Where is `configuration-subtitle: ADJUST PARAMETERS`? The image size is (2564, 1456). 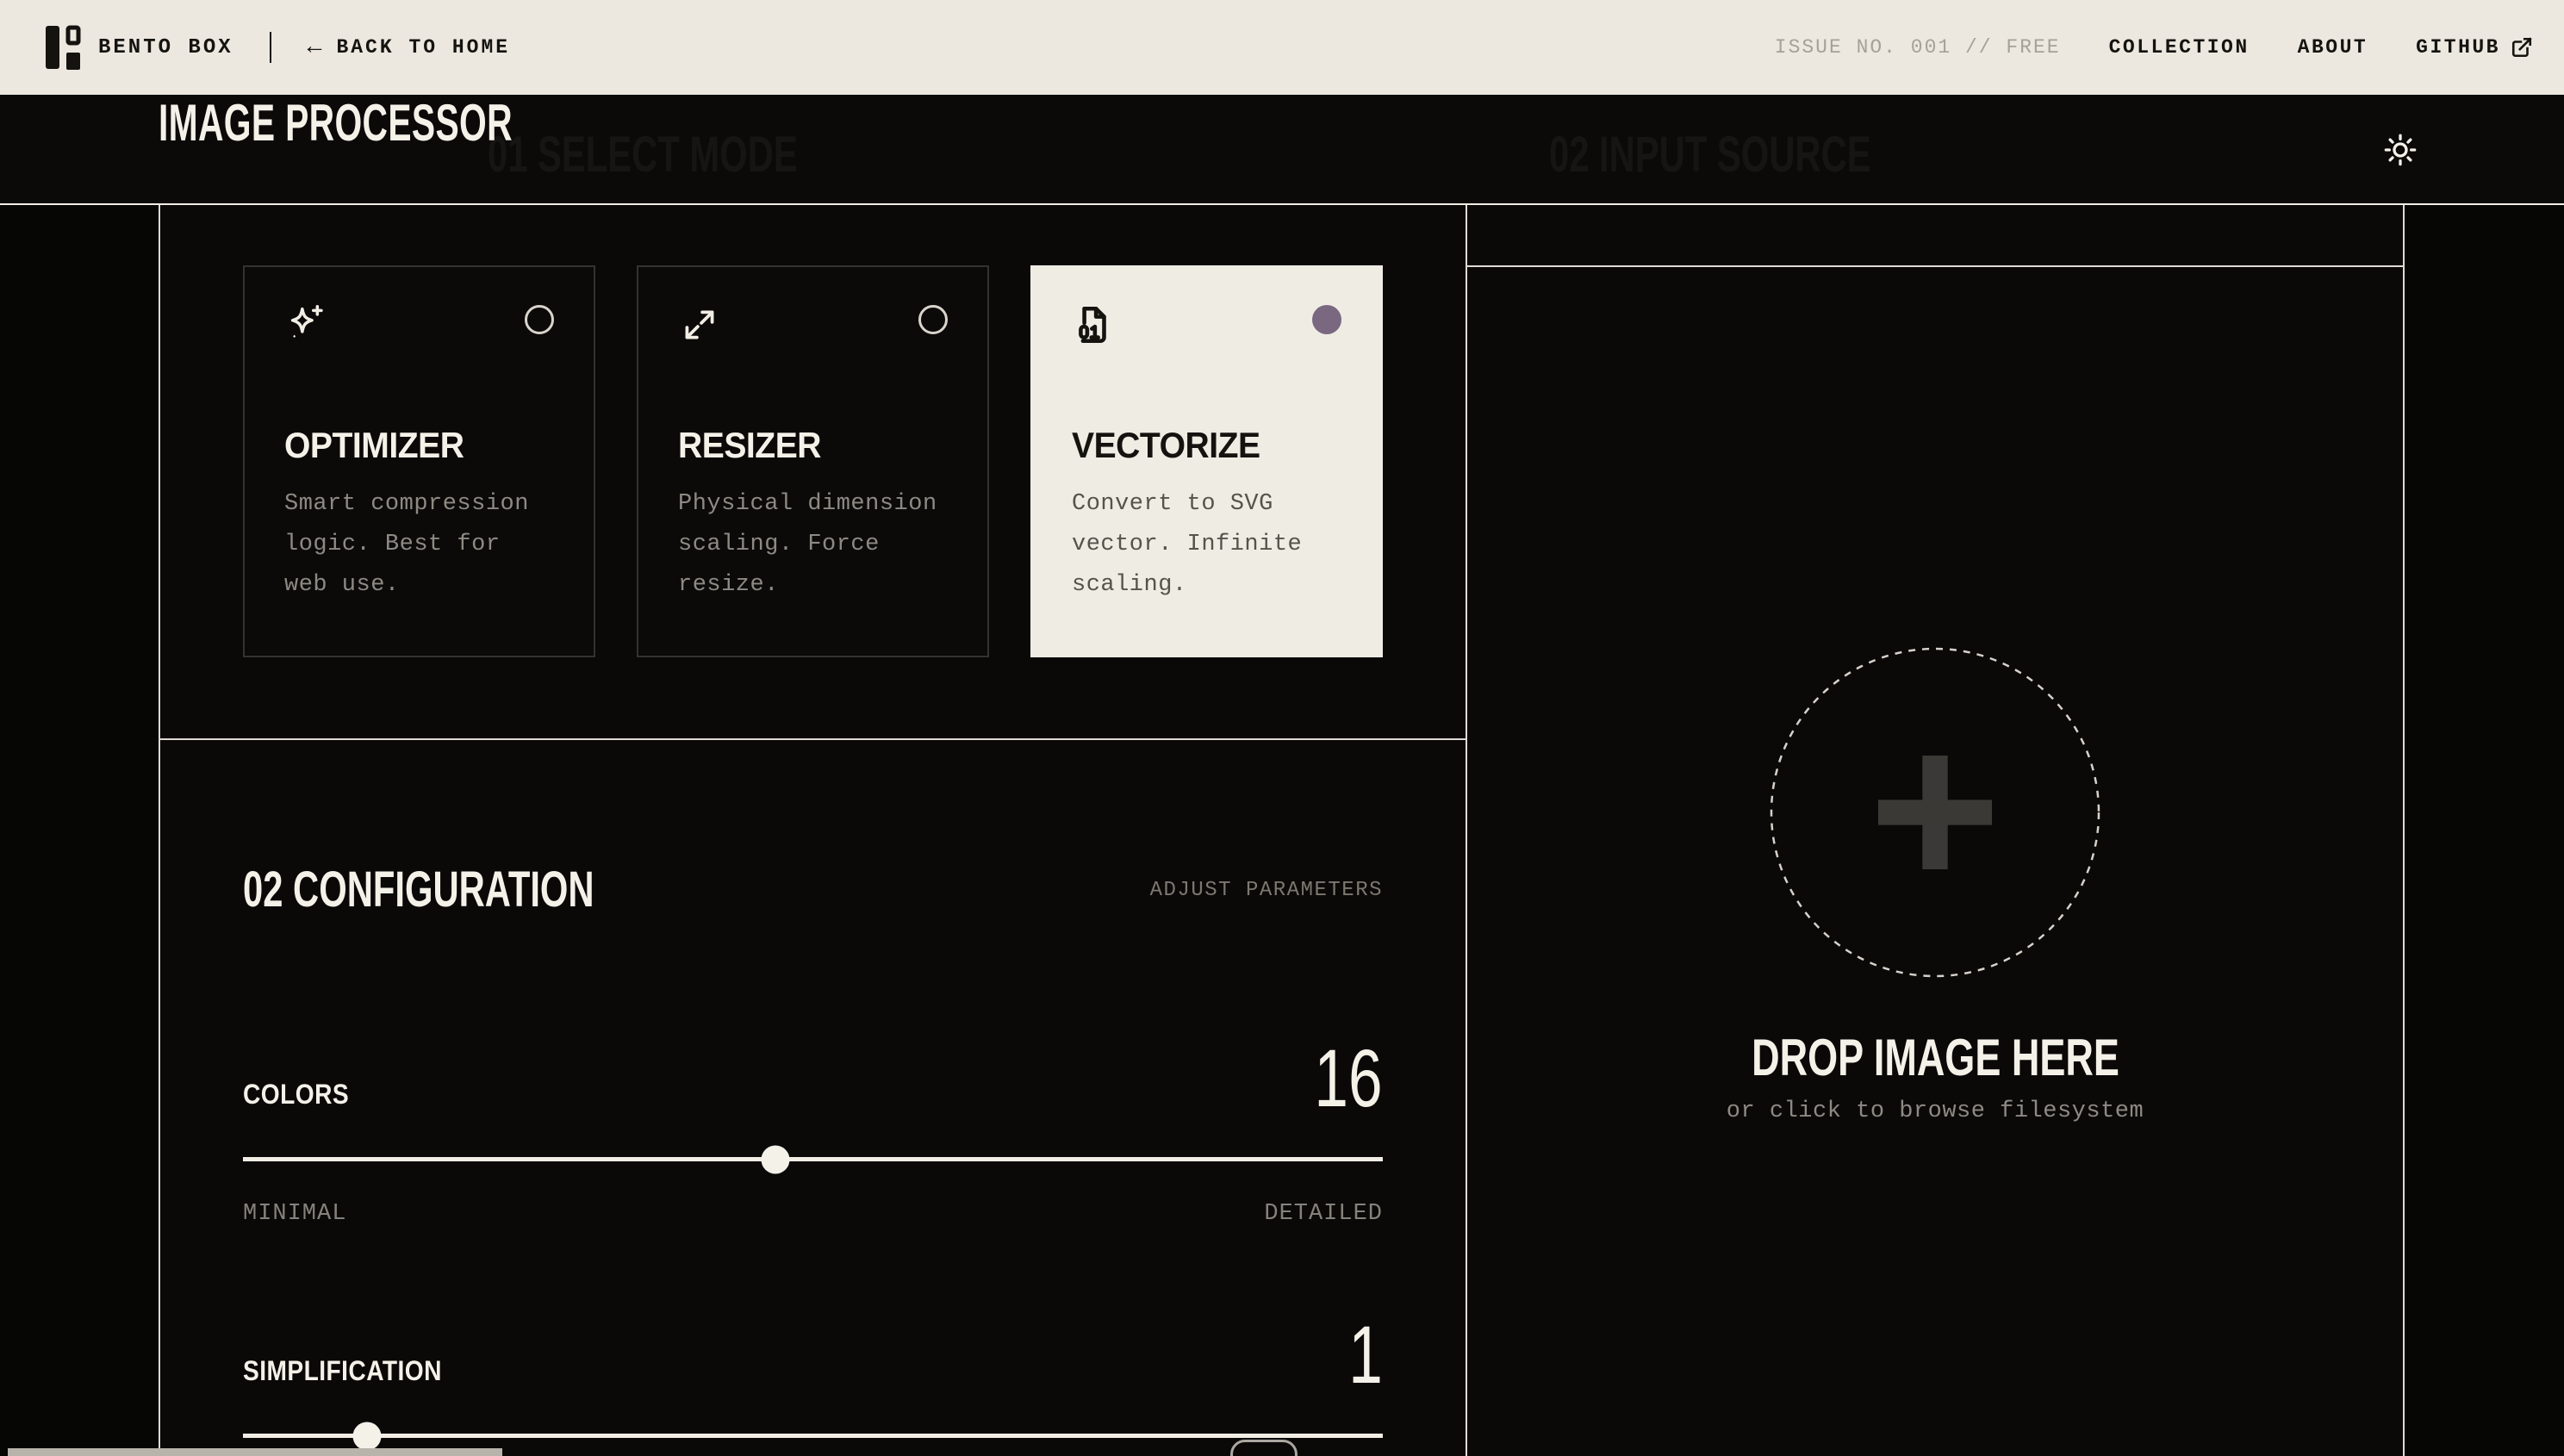
configuration-subtitle: ADJUST PARAMETERS is located at coordinates (1266, 890).